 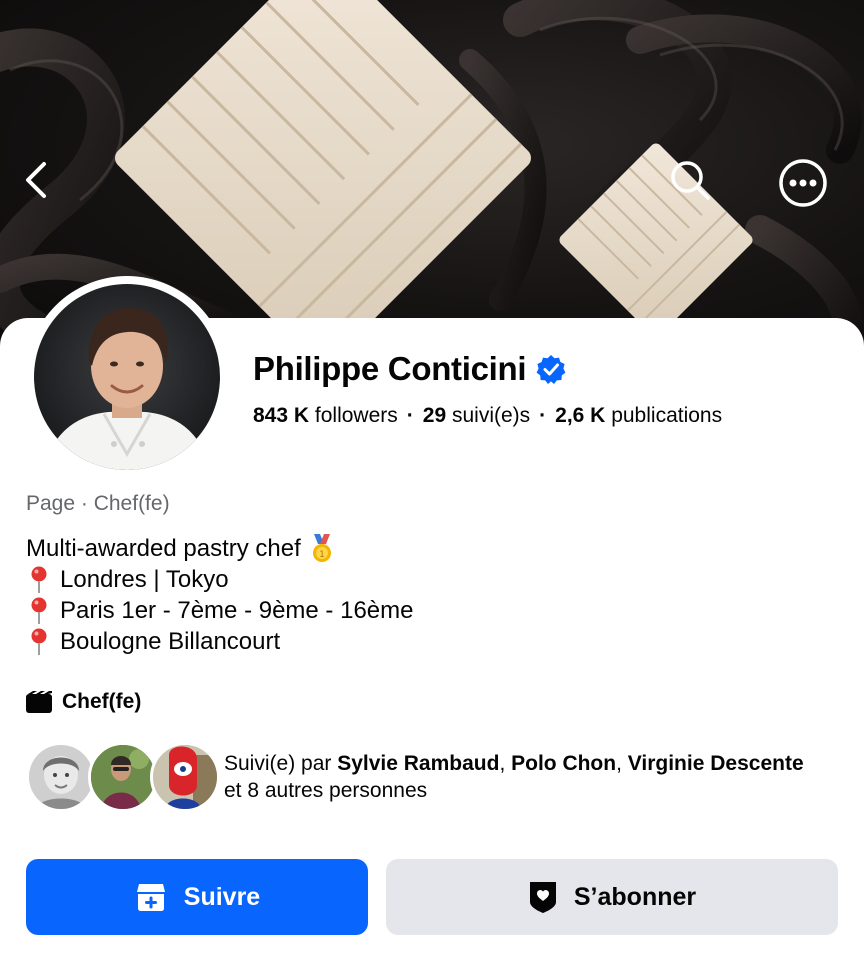 I want to click on bio-line: Londres | Tokyo, so click(x=219, y=579).